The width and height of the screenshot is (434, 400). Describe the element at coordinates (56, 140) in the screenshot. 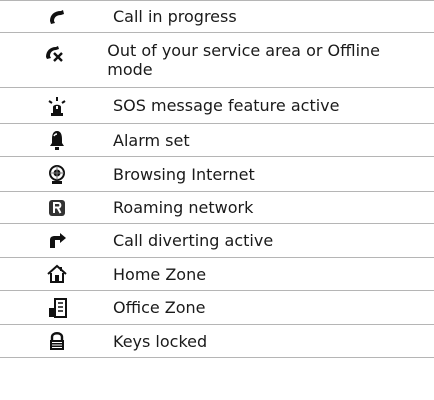

I see `alarm-bell-icon` at that location.